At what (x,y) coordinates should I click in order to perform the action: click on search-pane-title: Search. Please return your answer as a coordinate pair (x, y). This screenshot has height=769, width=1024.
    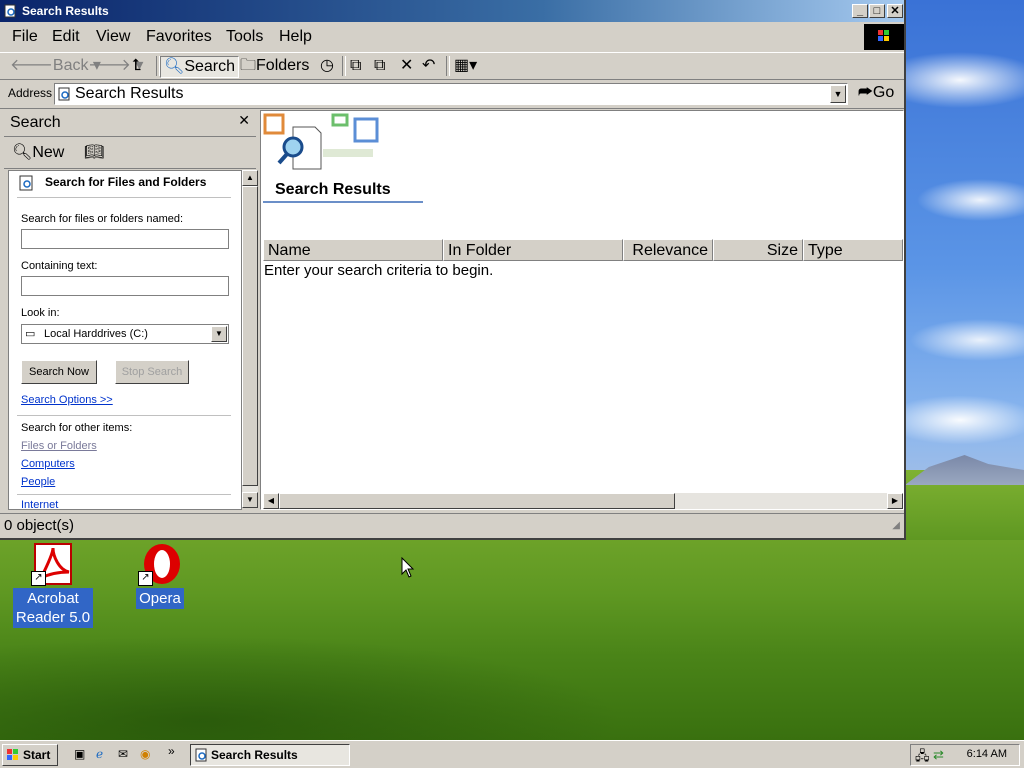
    Looking at the image, I should click on (35, 122).